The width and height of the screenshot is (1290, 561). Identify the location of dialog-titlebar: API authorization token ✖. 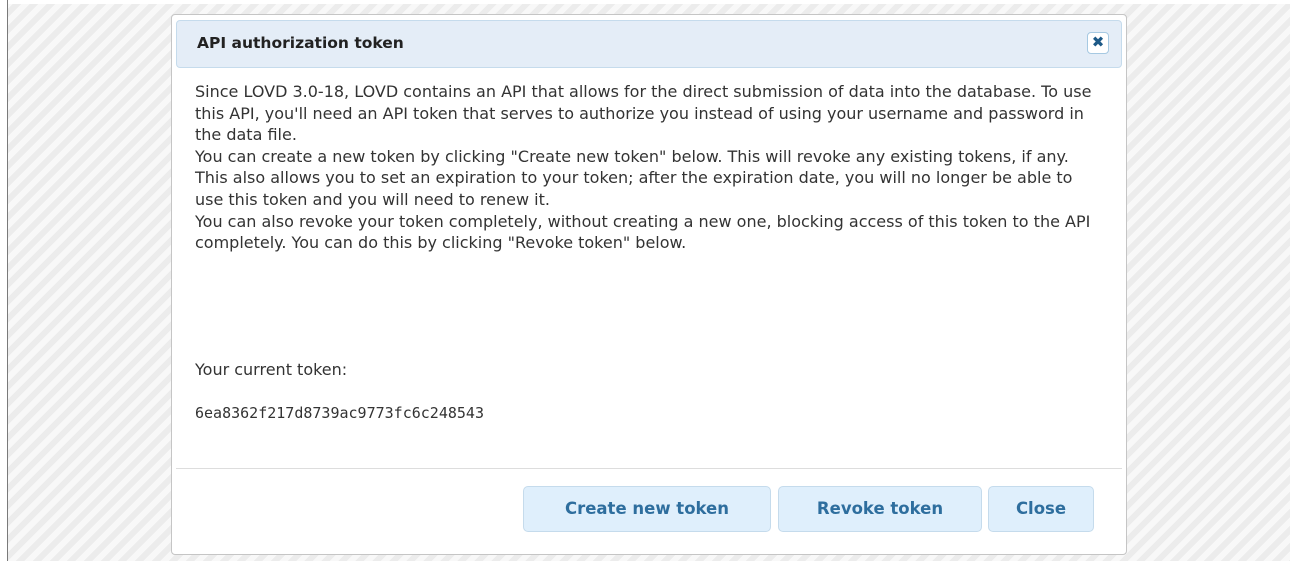
(649, 44).